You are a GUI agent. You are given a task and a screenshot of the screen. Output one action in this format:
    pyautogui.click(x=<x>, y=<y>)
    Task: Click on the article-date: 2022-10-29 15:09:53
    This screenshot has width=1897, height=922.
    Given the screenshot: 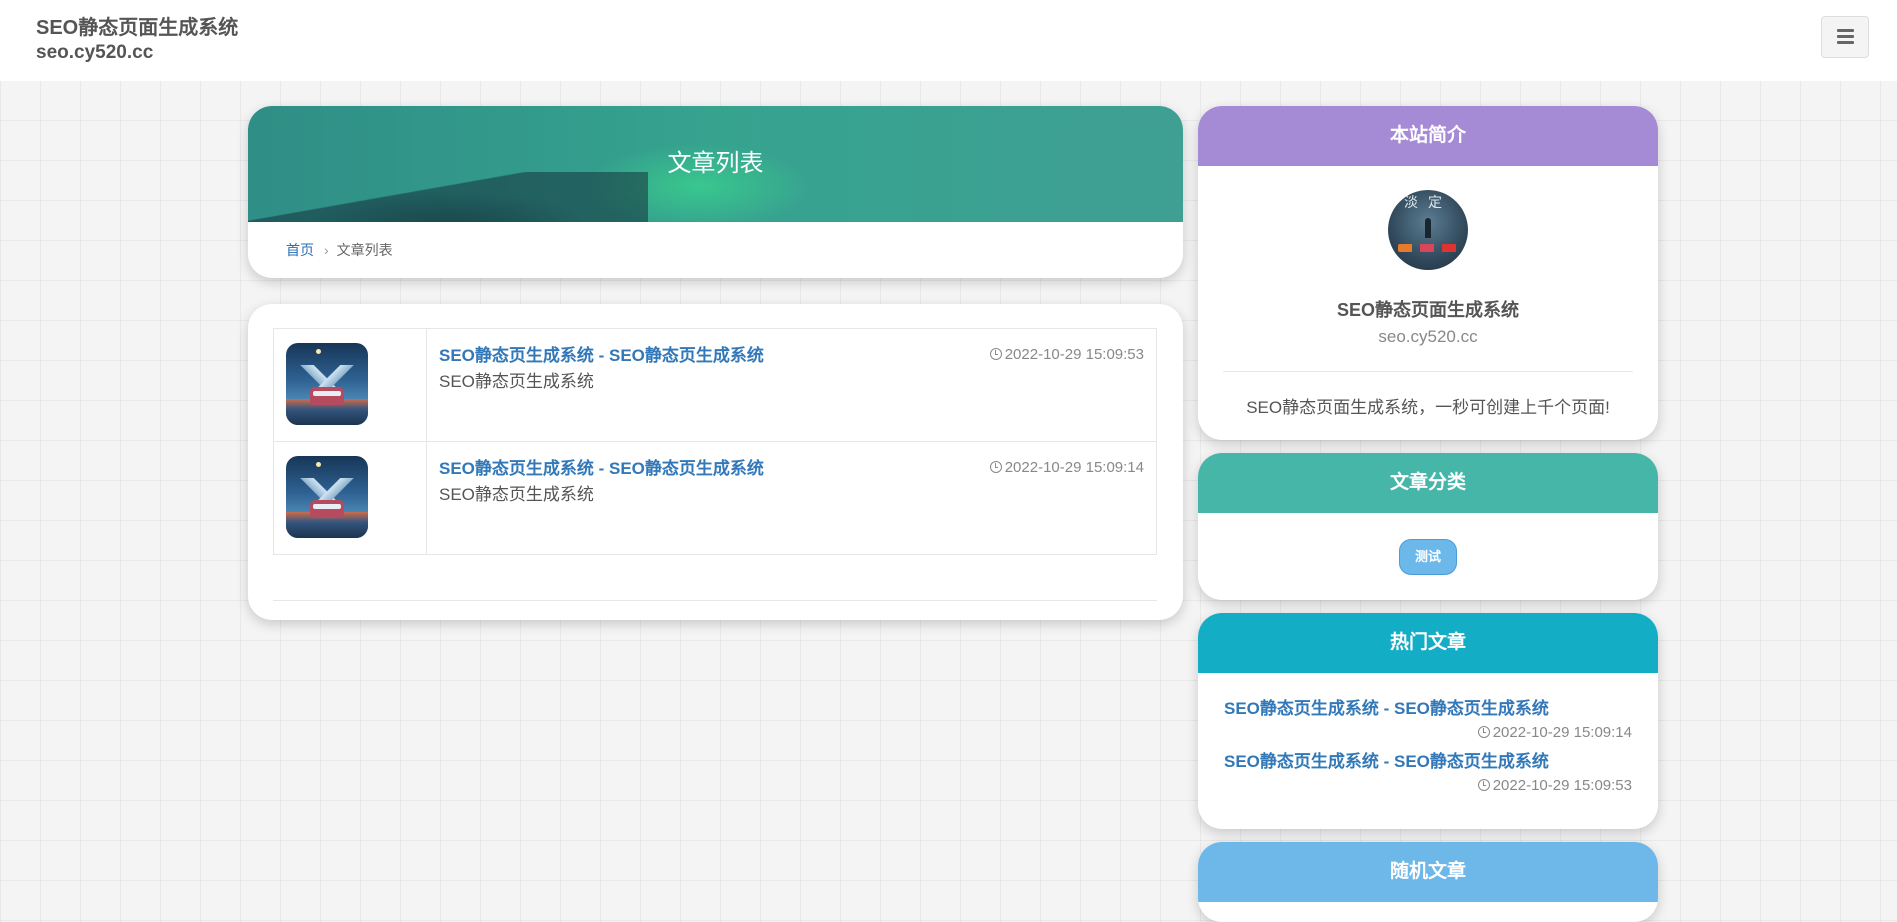 What is the action you would take?
    pyautogui.click(x=1066, y=355)
    